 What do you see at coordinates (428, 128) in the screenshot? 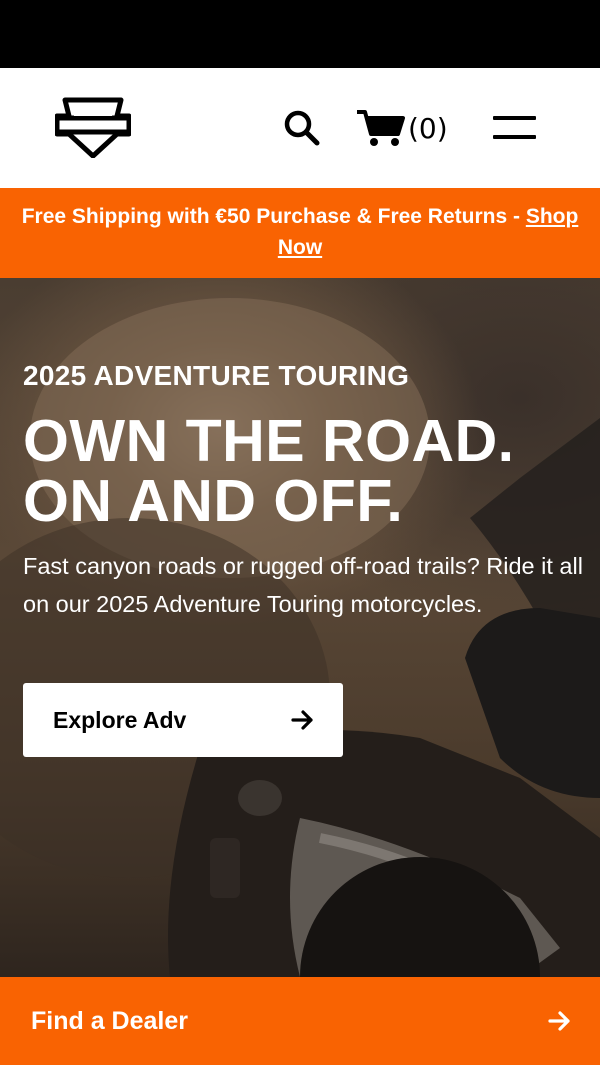
I see `cart-count: (0)` at bounding box center [428, 128].